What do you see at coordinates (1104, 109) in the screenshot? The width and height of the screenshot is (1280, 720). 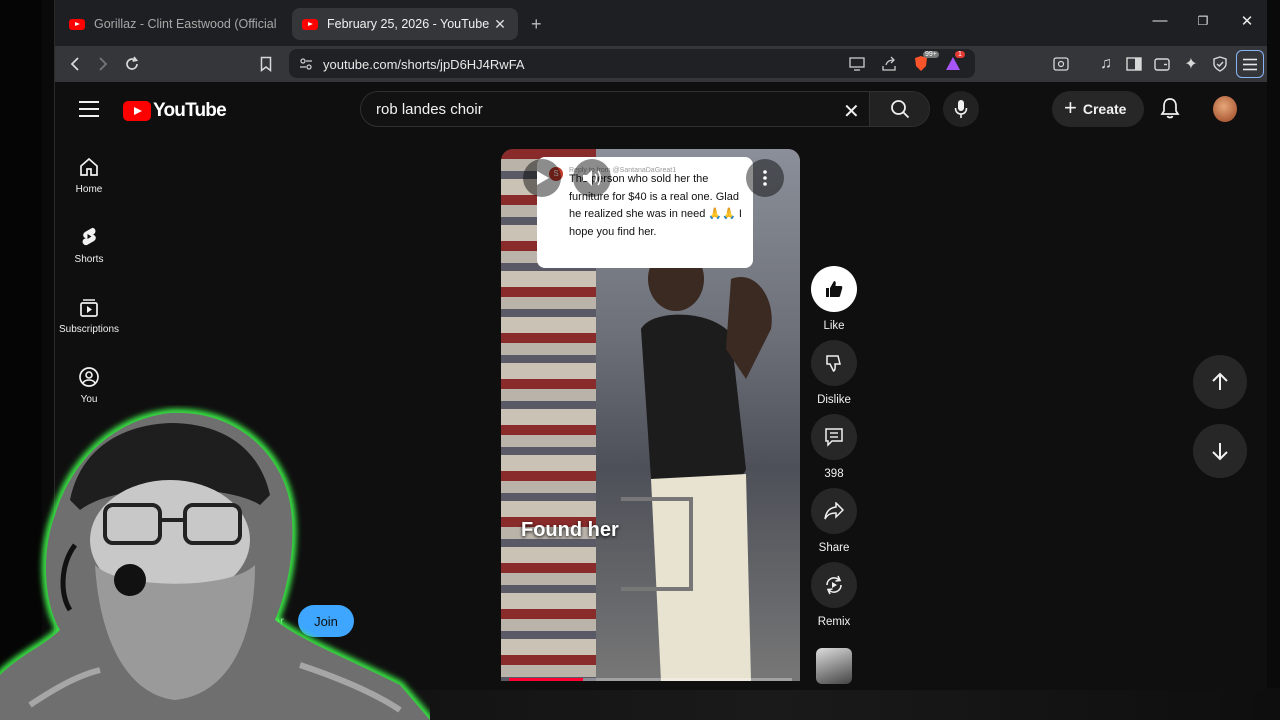 I see `create-label: Create` at bounding box center [1104, 109].